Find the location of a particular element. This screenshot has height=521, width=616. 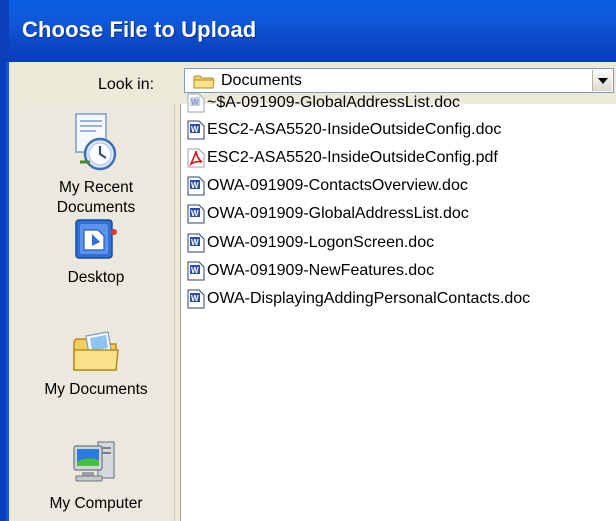

my-computer-icon is located at coordinates (94, 461).